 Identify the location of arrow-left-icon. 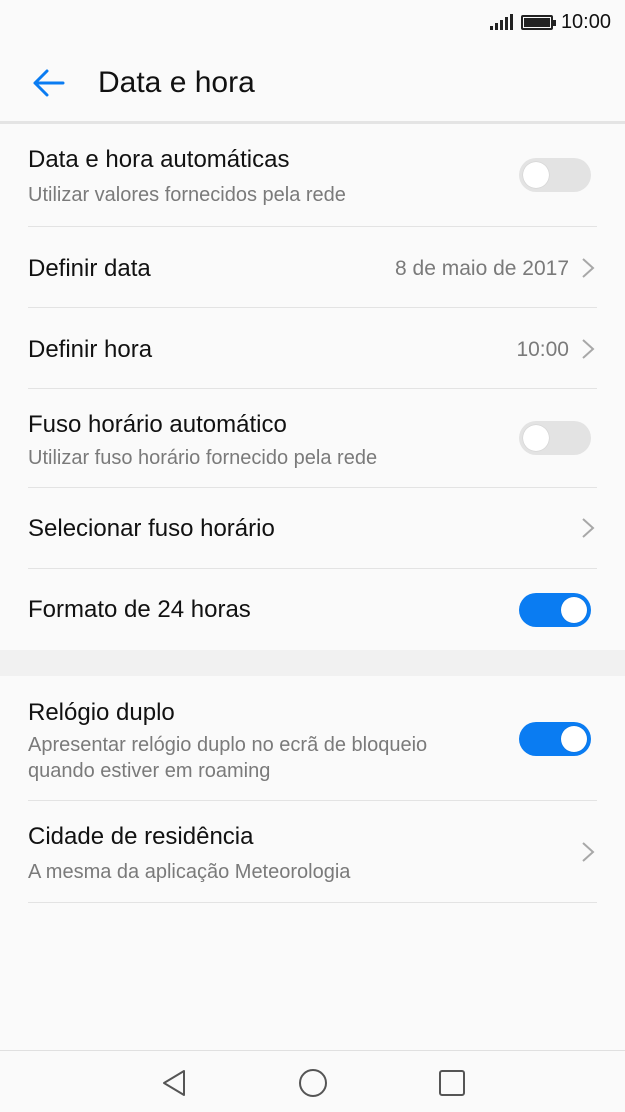
(49, 83).